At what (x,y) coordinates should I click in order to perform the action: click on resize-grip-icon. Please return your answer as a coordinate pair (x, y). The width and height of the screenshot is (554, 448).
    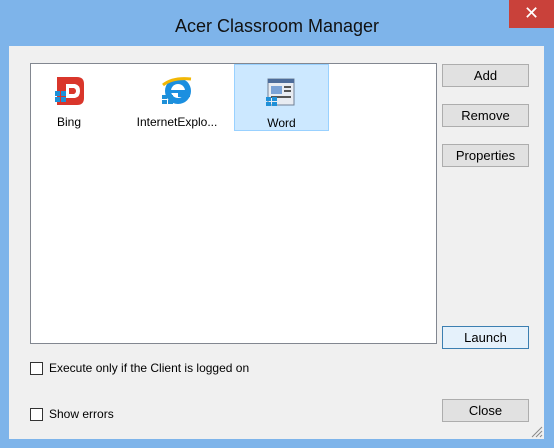
    Looking at the image, I should click on (537, 432).